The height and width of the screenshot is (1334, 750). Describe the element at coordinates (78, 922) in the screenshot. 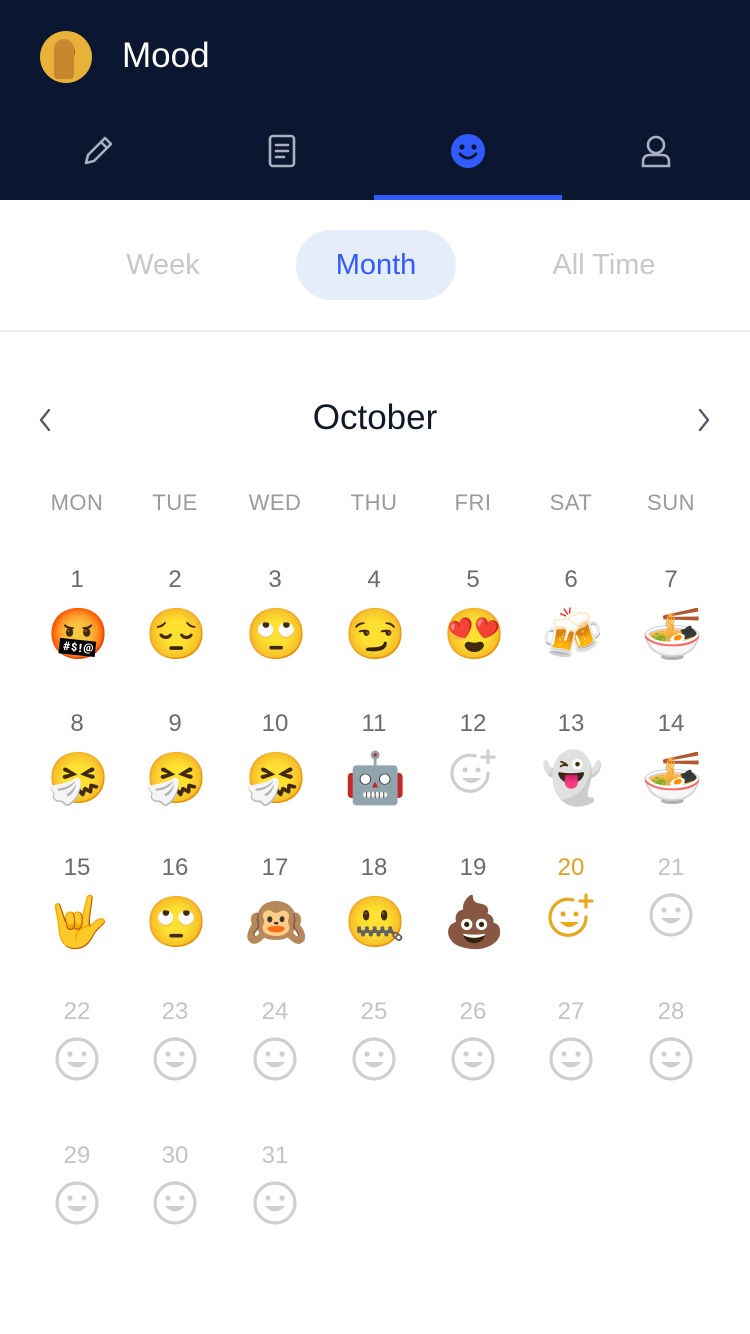

I see `mood-emoji: 🤟` at that location.